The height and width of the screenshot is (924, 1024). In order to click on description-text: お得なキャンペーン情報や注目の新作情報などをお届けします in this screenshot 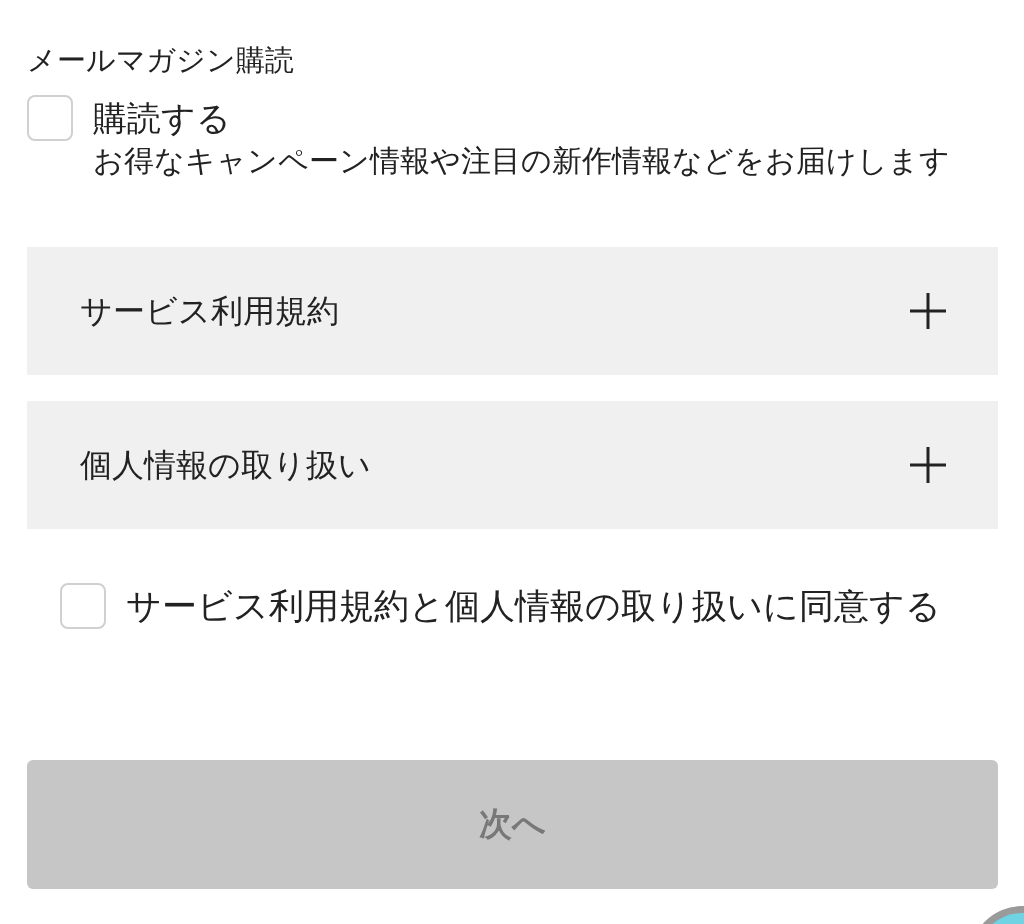, I will do `click(521, 161)`.